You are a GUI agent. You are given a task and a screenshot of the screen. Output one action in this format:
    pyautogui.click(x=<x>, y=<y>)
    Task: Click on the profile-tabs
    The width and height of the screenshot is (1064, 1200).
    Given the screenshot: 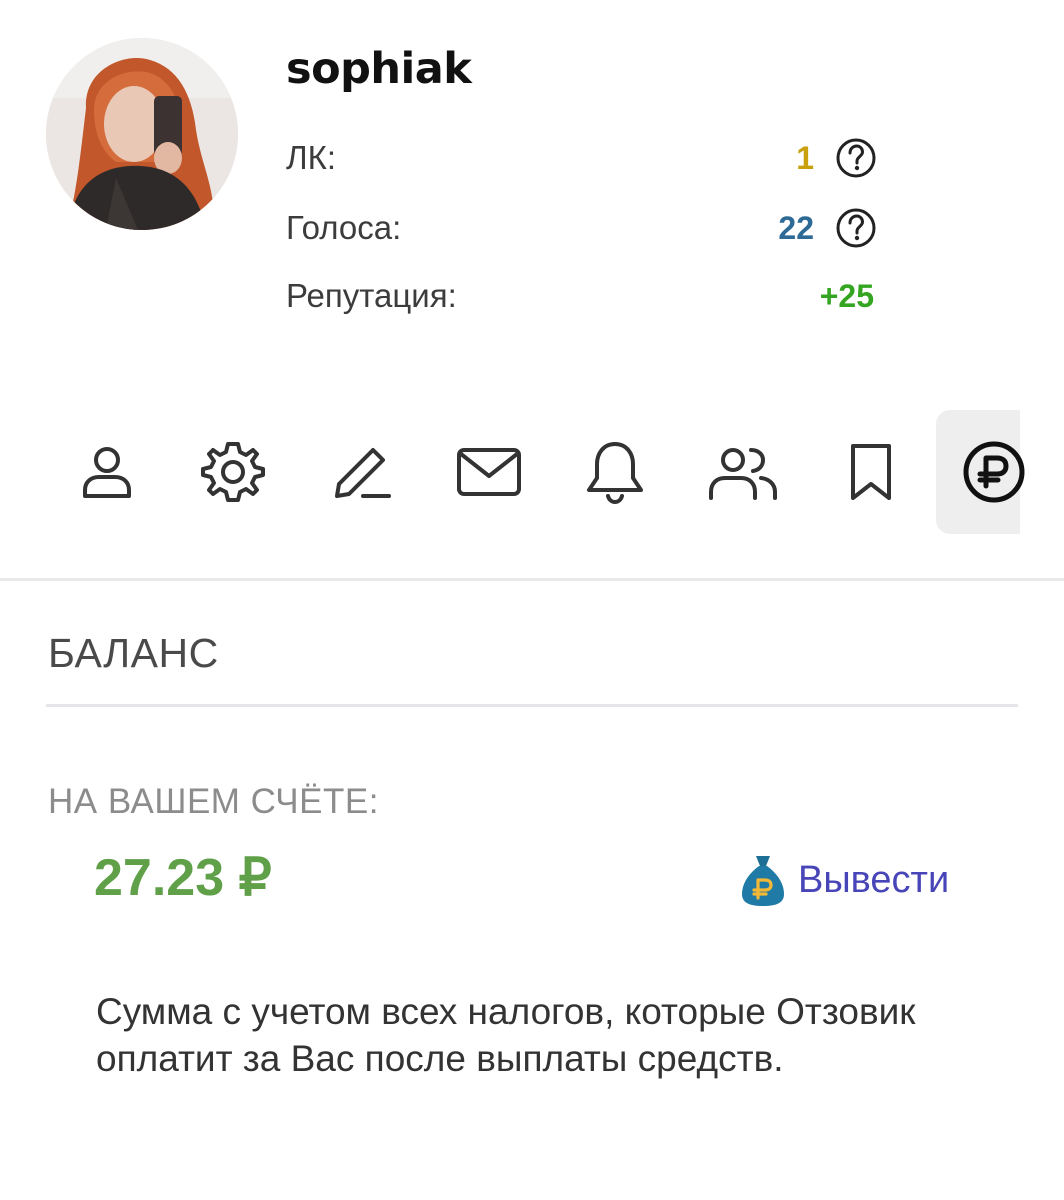 What is the action you would take?
    pyautogui.click(x=532, y=472)
    